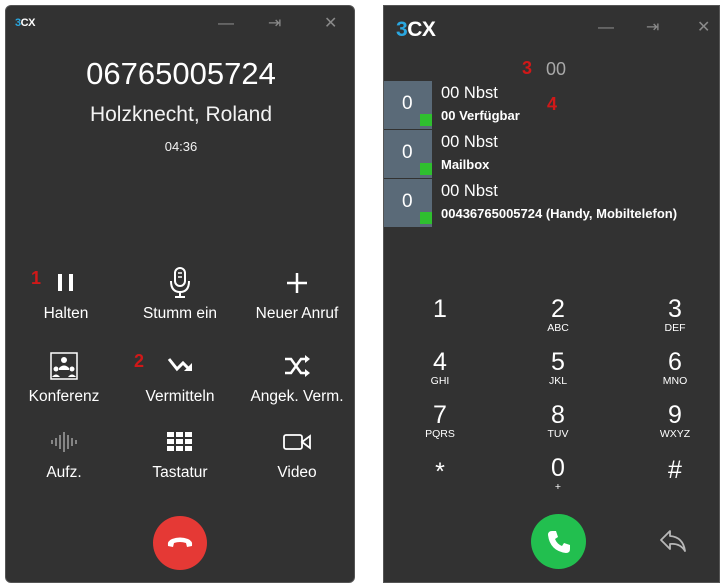 Image resolution: width=724 pixels, height=586 pixels. What do you see at coordinates (180, 366) in the screenshot?
I see `transfer-icon` at bounding box center [180, 366].